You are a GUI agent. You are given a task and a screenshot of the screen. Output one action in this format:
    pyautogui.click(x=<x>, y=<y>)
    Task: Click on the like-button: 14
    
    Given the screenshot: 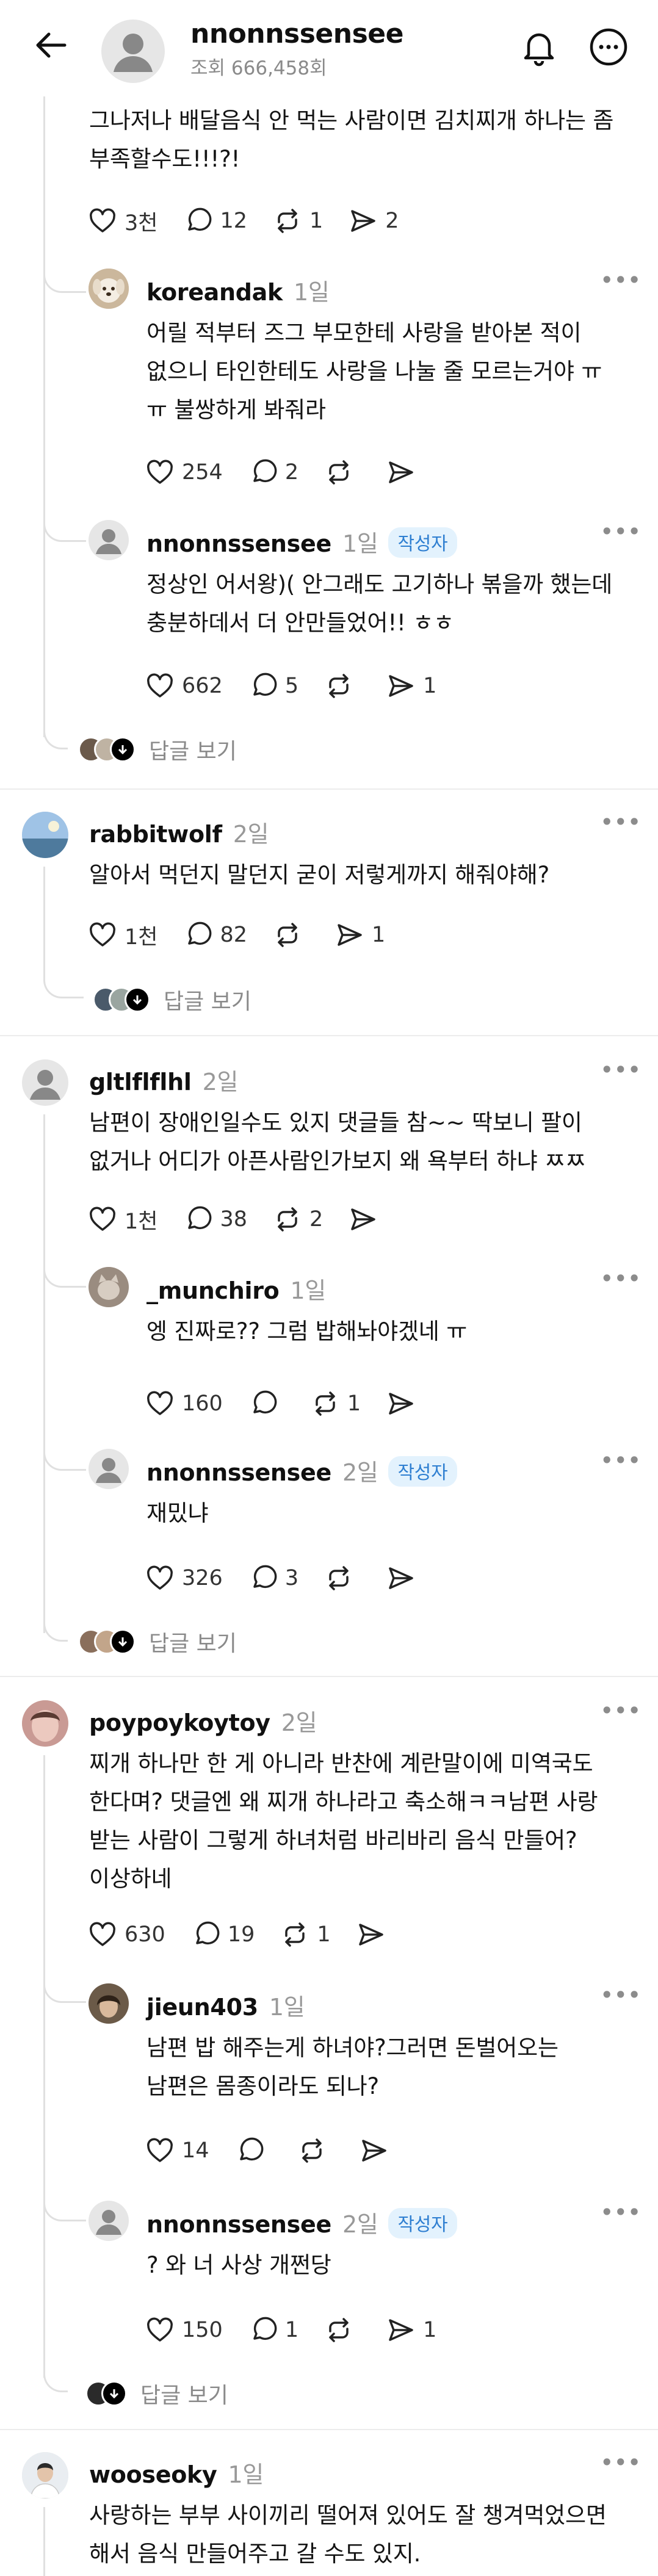 What is the action you would take?
    pyautogui.click(x=176, y=2151)
    